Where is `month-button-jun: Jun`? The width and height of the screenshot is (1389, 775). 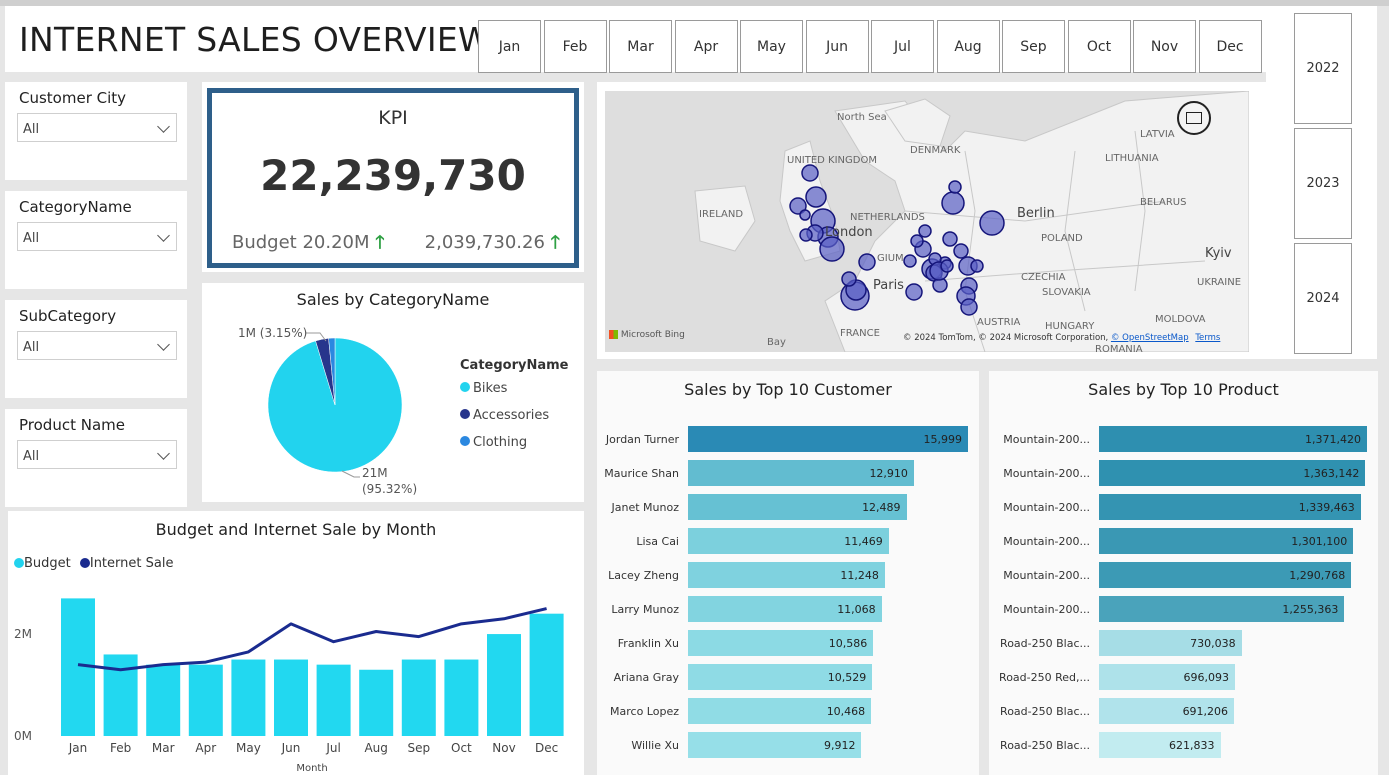 month-button-jun: Jun is located at coordinates (837, 46).